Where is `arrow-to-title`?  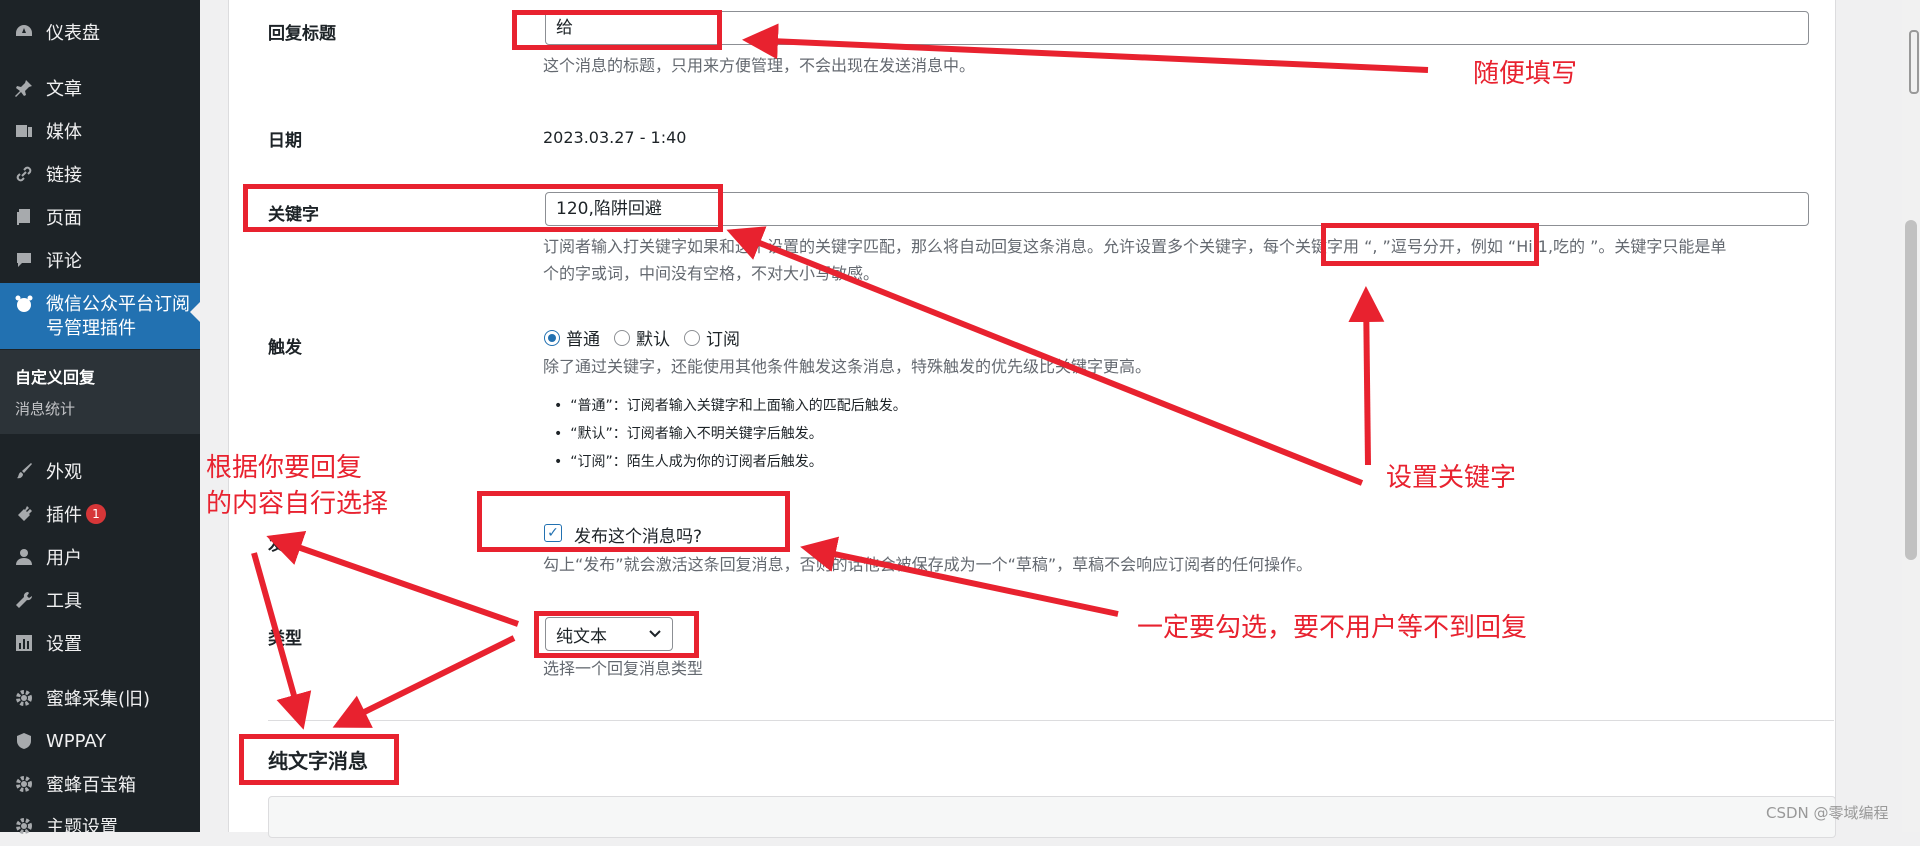
arrow-to-title is located at coordinates (1085, 48).